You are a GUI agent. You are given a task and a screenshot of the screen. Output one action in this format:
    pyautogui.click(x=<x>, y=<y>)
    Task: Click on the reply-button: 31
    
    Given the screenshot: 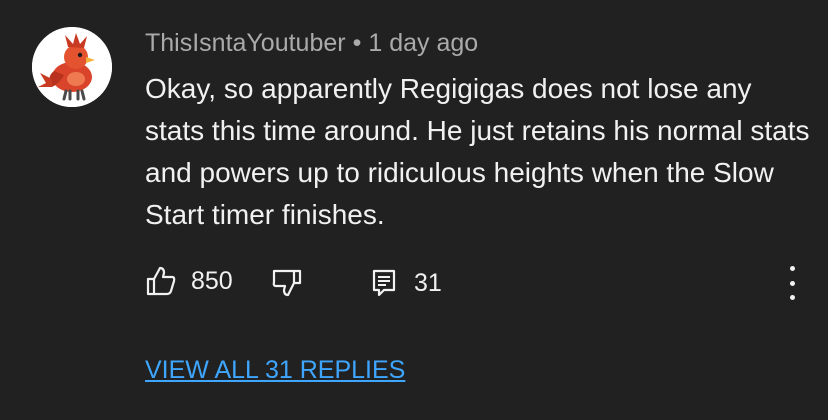 What is the action you would take?
    pyautogui.click(x=407, y=283)
    